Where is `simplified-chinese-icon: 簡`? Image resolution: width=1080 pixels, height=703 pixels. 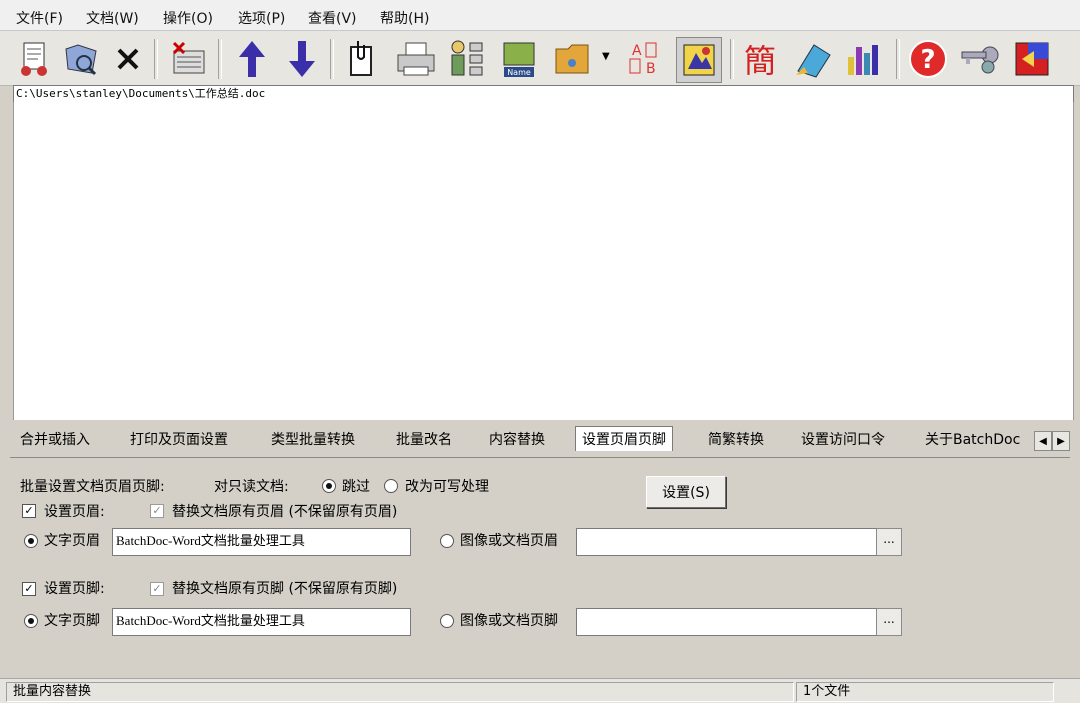 simplified-chinese-icon: 簡 is located at coordinates (760, 59).